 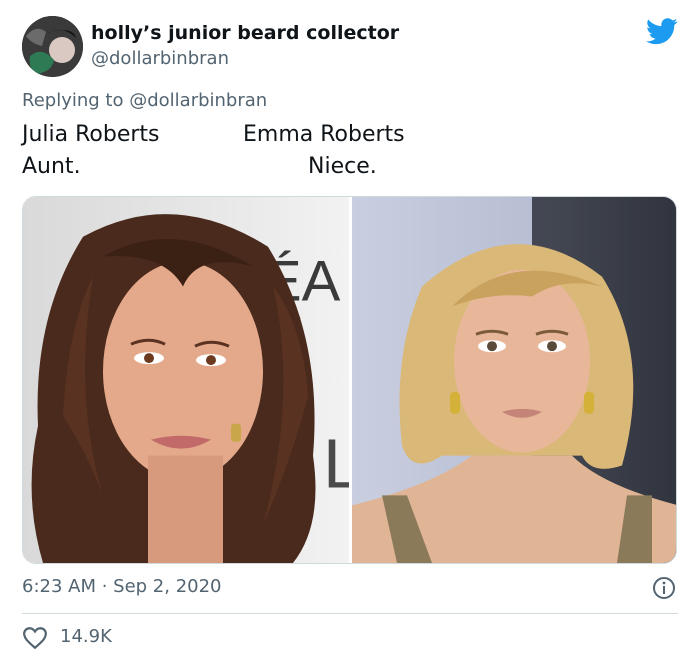 I want to click on avatar, so click(x=52, y=46).